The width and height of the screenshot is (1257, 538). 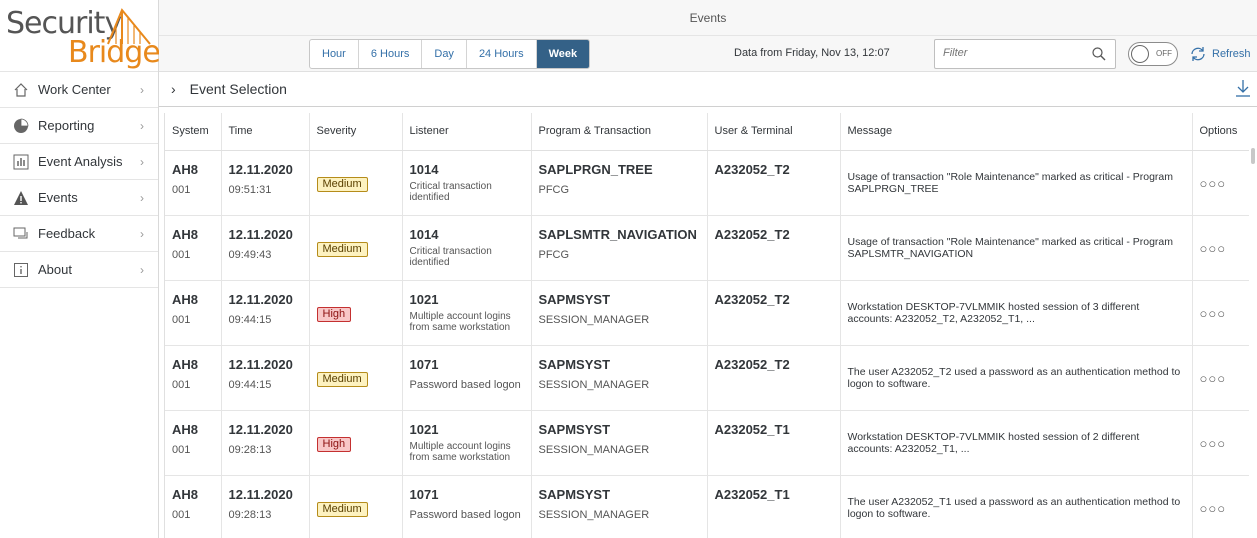 I want to click on severity-badge: Medium, so click(x=342, y=184).